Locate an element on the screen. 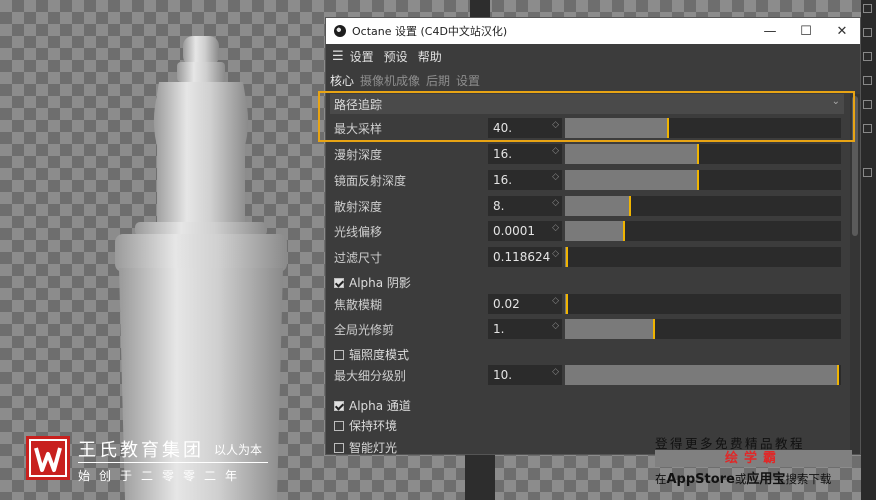 Image resolution: width=876 pixels, height=500 pixels. chevron-down-icon: ⌄ is located at coordinates (835, 101).